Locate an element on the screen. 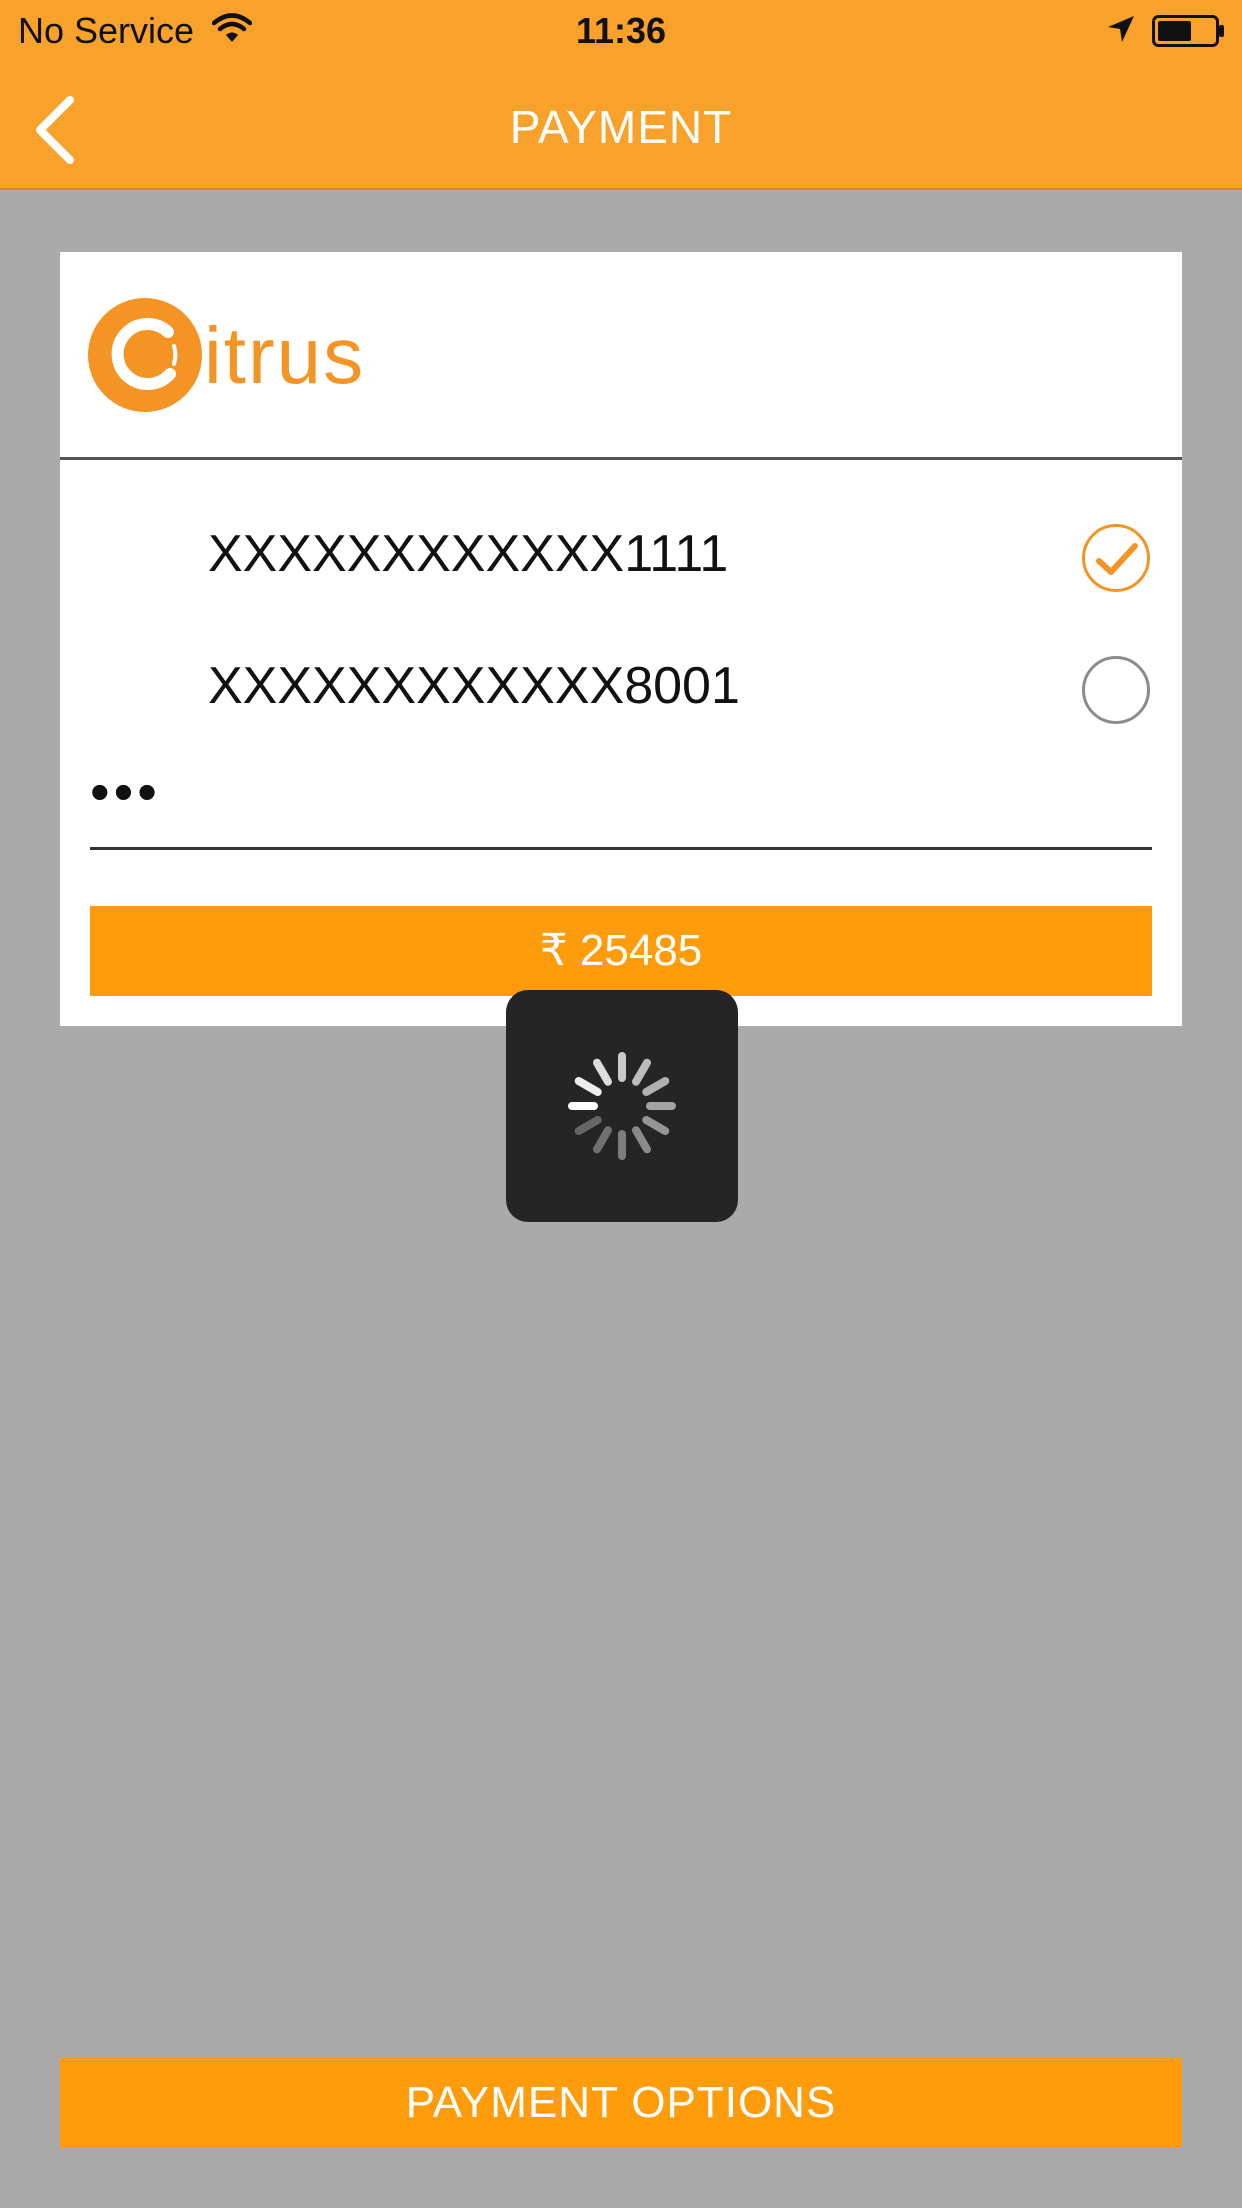  citrus-logo: itrus is located at coordinates (248, 358).